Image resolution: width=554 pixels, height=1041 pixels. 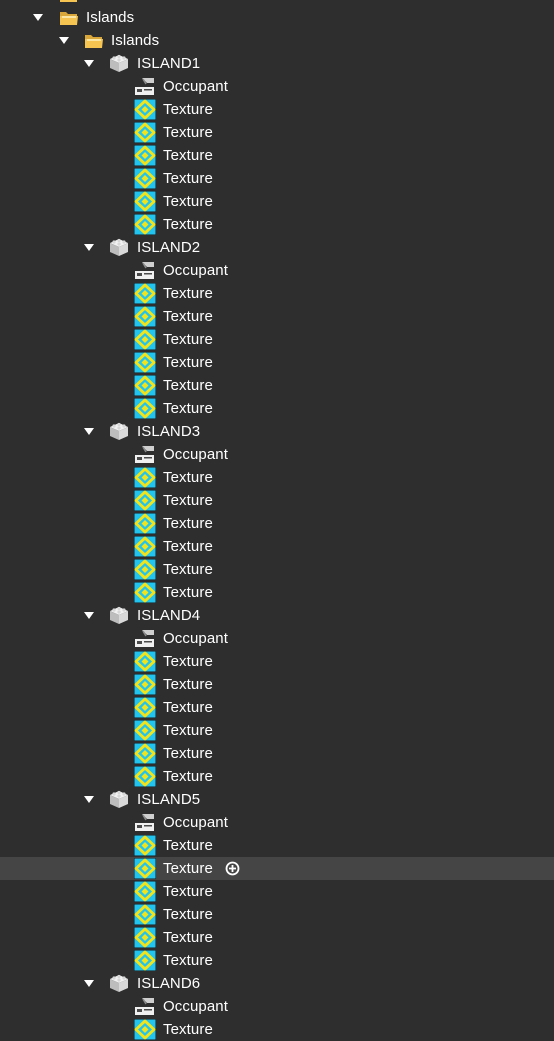 I want to click on tree-item-island: ISLAND5, so click(x=277, y=799).